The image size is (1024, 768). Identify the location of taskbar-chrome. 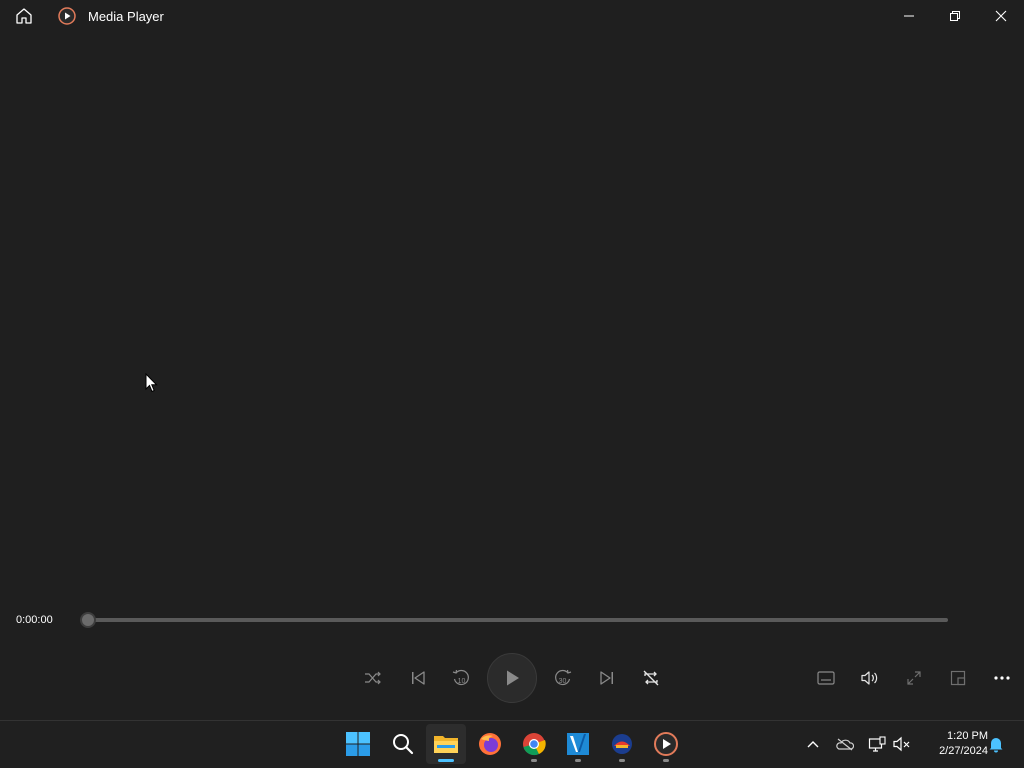
(534, 744).